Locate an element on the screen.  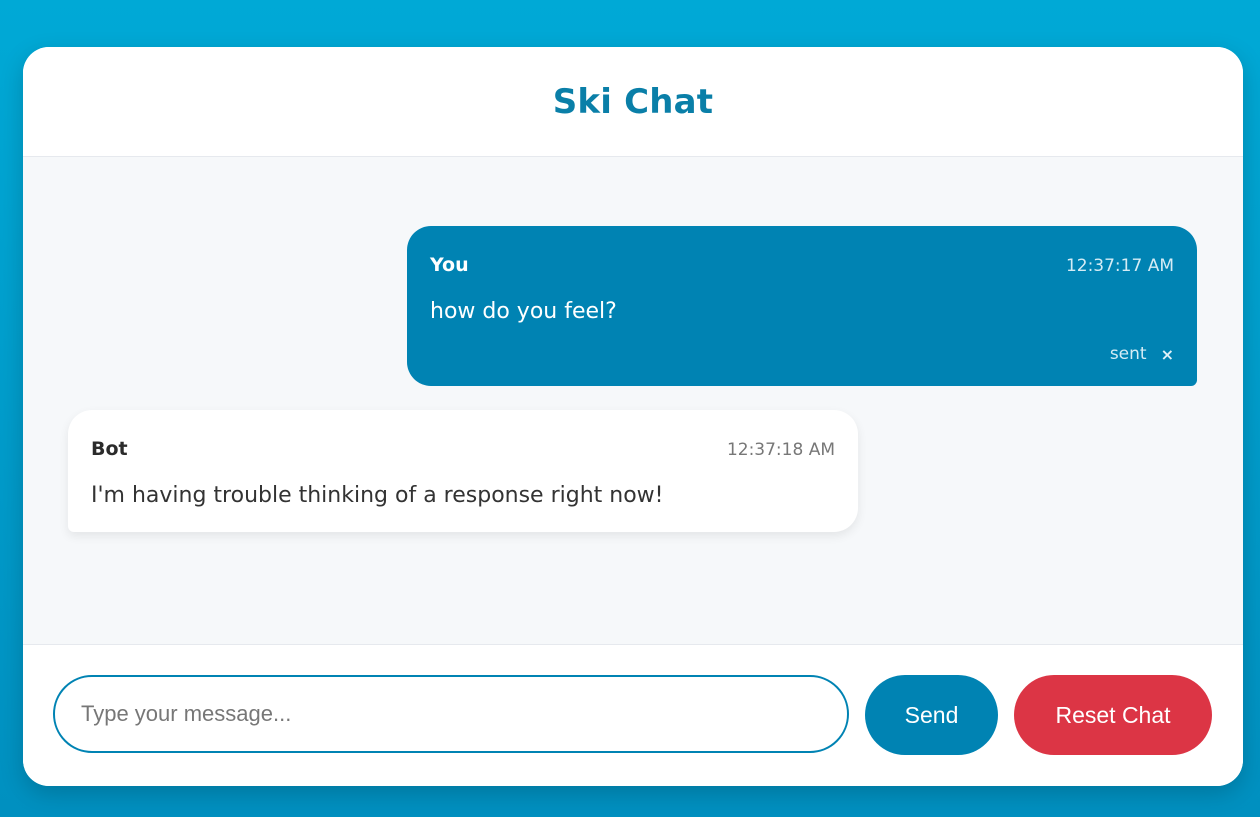
page-title: Ski Chat is located at coordinates (633, 101).